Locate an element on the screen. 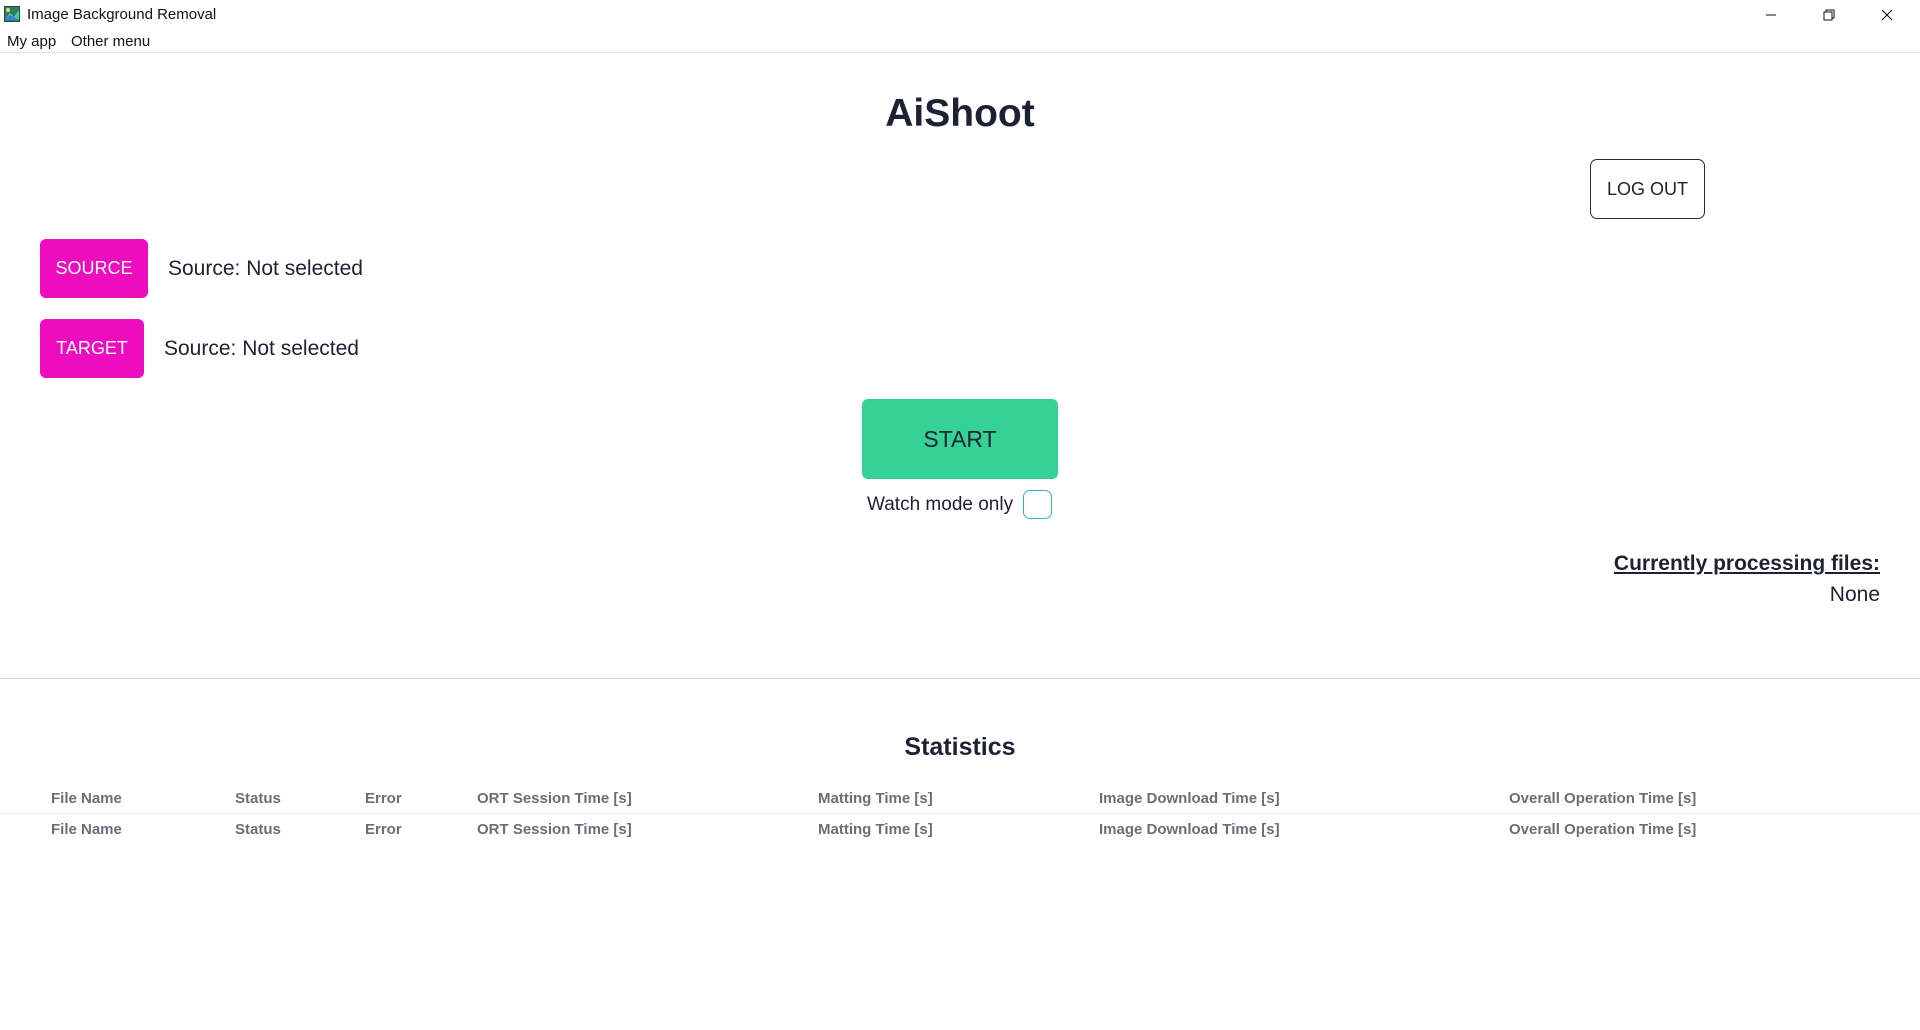  column-header: File Name is located at coordinates (86, 798).